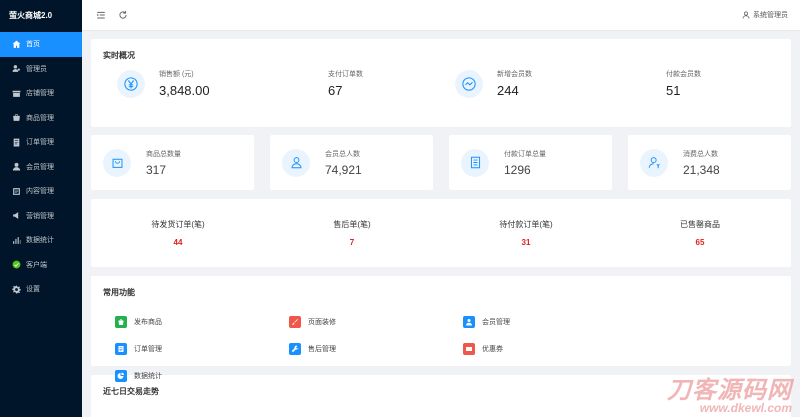 This screenshot has height=417, width=800. I want to click on admin-icon, so click(16, 69).